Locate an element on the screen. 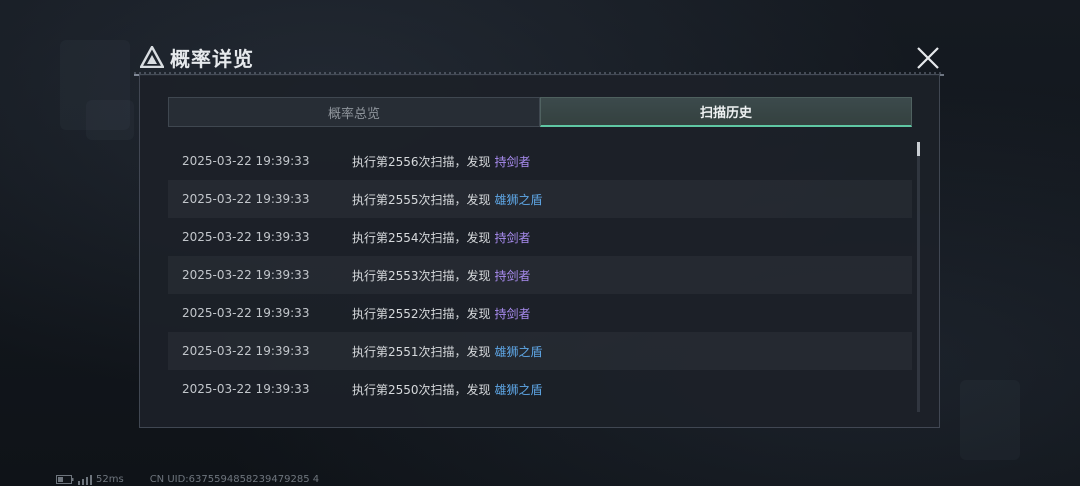 The height and width of the screenshot is (486, 1080). triangle-logo-icon is located at coordinates (152, 57).